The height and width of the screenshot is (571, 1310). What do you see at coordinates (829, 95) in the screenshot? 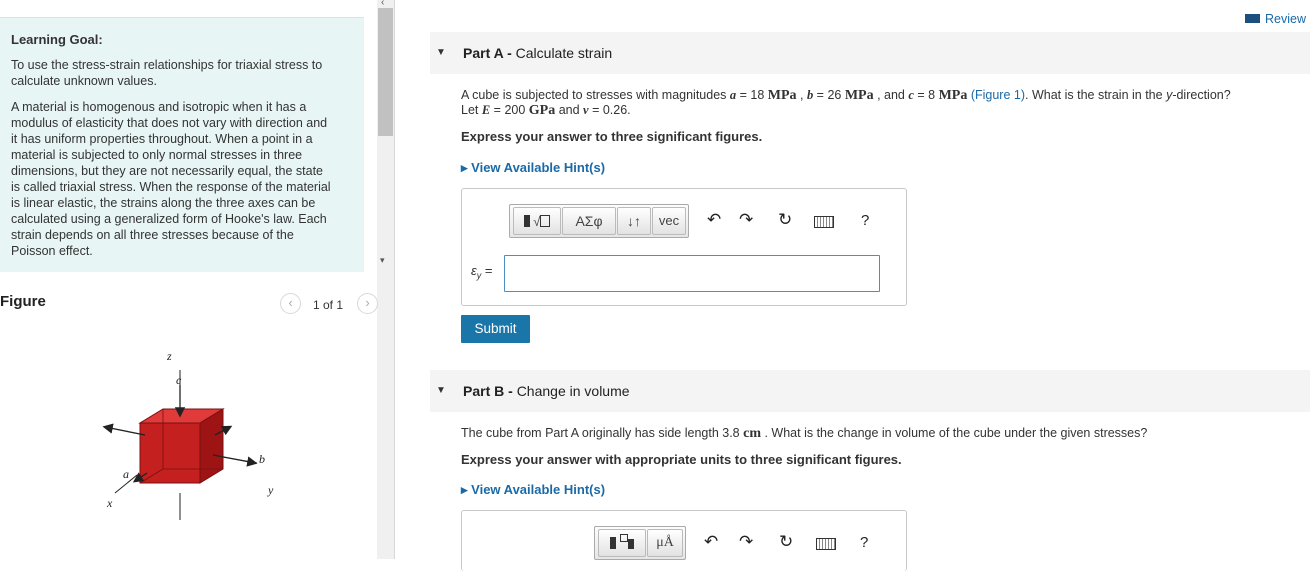
I see `q-text: = 26` at bounding box center [829, 95].